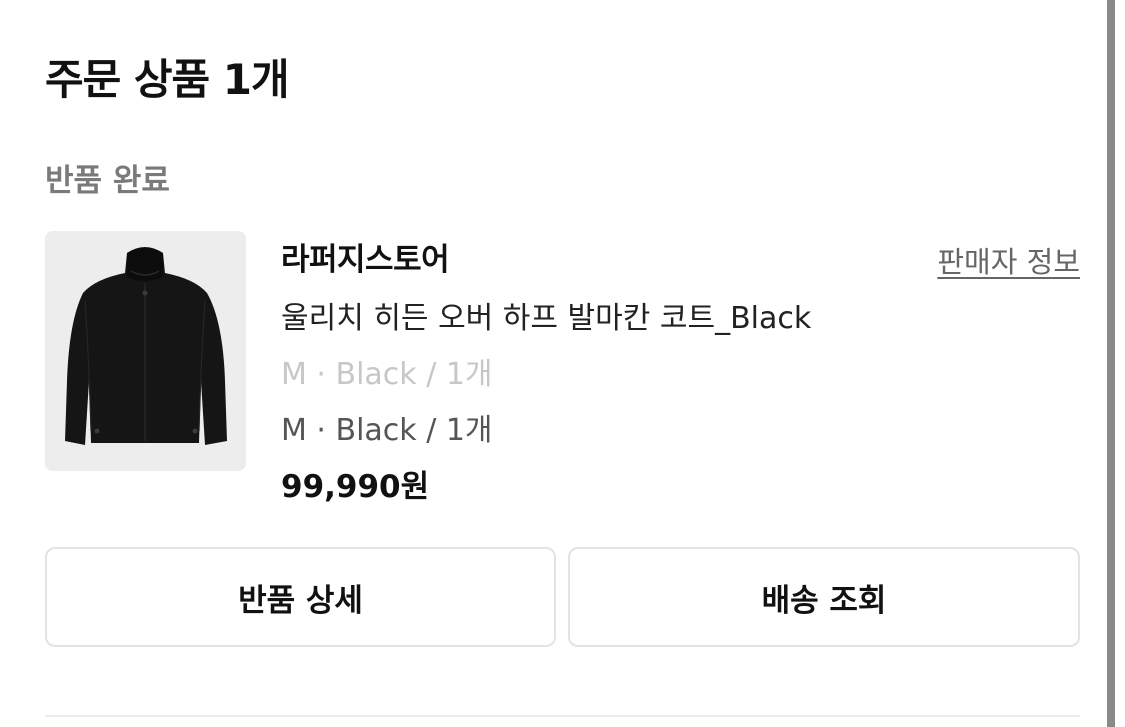 This screenshot has width=1125, height=727. I want to click on return-detail-button: 반품 상세, so click(300, 597).